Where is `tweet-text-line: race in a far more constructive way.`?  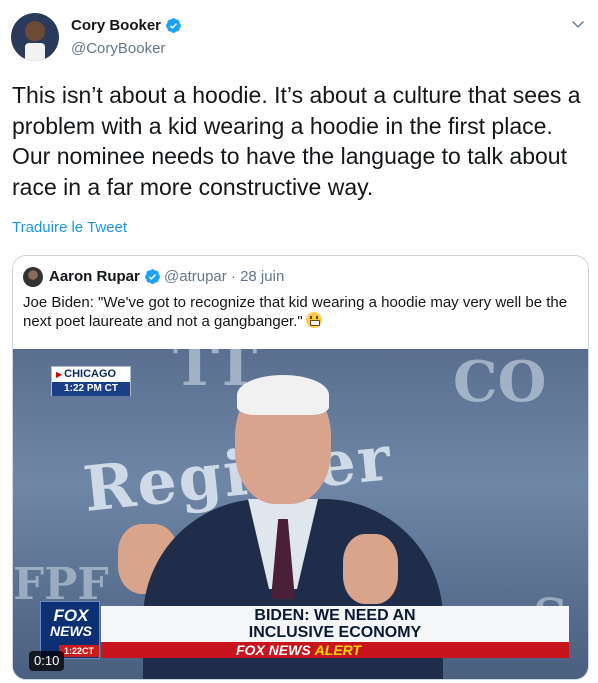 tweet-text-line: race in a far more constructive way. is located at coordinates (193, 186).